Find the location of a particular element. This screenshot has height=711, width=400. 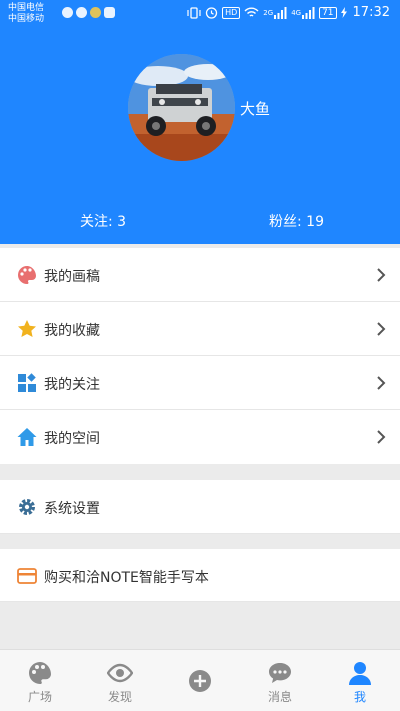

tab-messages: 消息 is located at coordinates (280, 680).